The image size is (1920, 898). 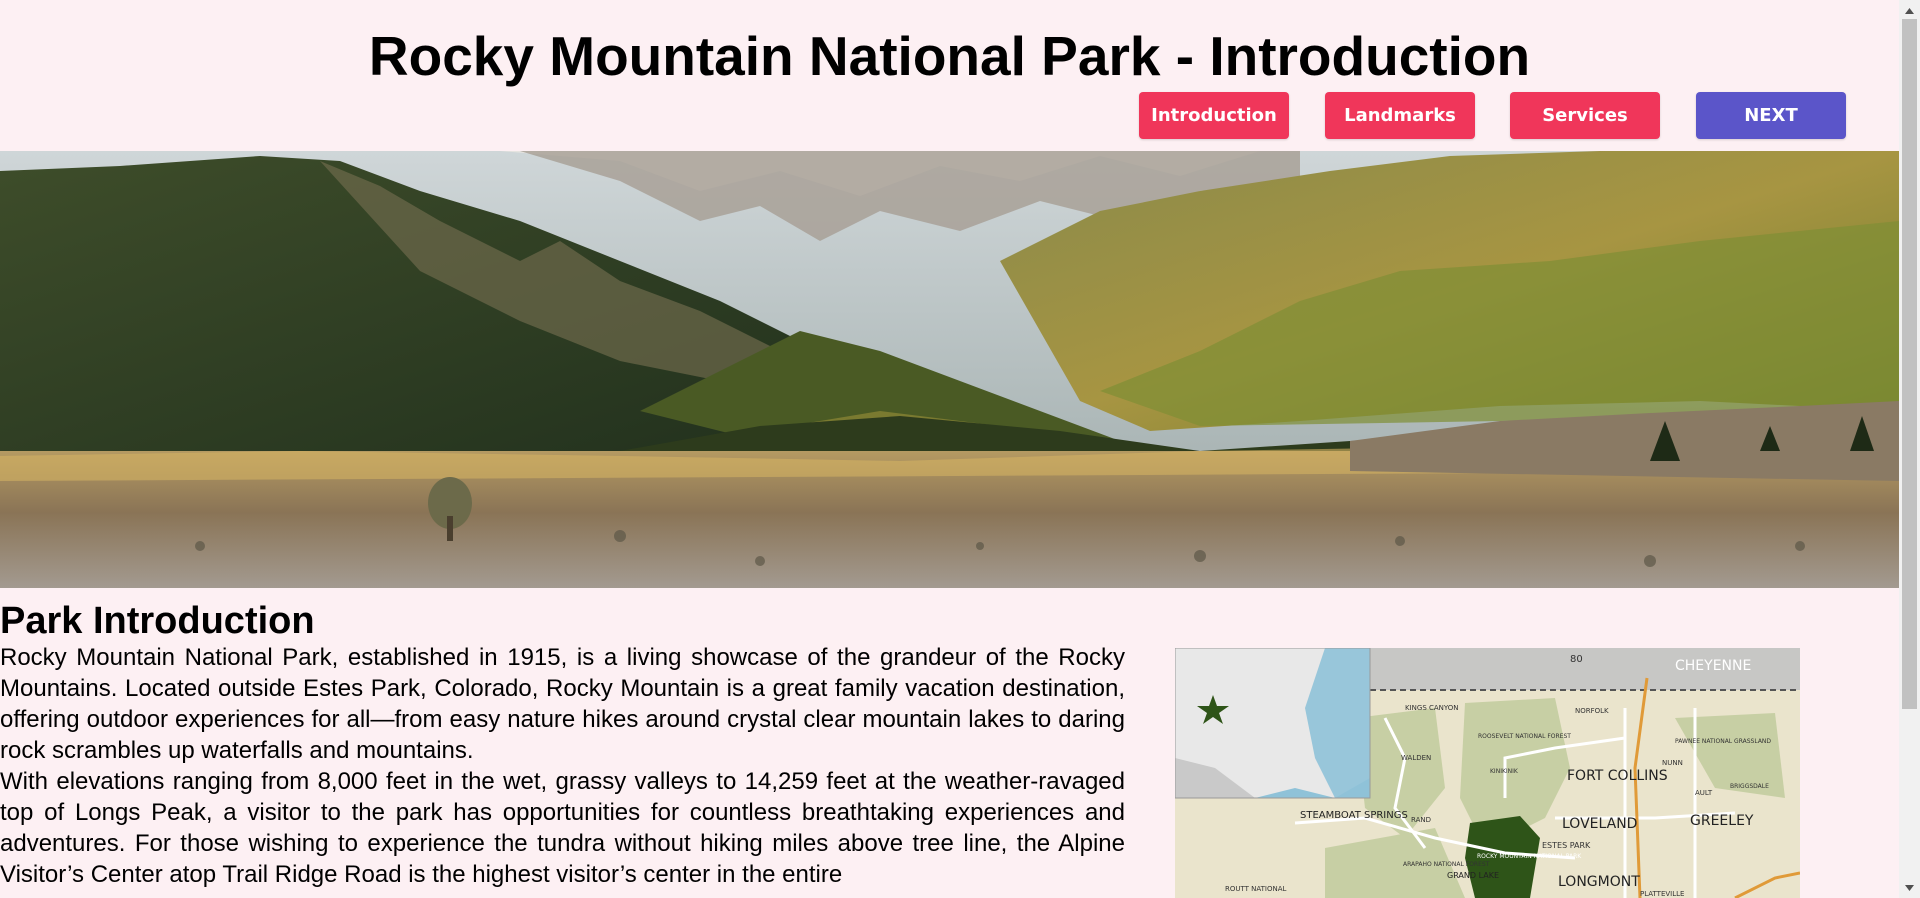 What do you see at coordinates (1599, 824) in the screenshot?
I see `map-label-loveland: LOVELAND` at bounding box center [1599, 824].